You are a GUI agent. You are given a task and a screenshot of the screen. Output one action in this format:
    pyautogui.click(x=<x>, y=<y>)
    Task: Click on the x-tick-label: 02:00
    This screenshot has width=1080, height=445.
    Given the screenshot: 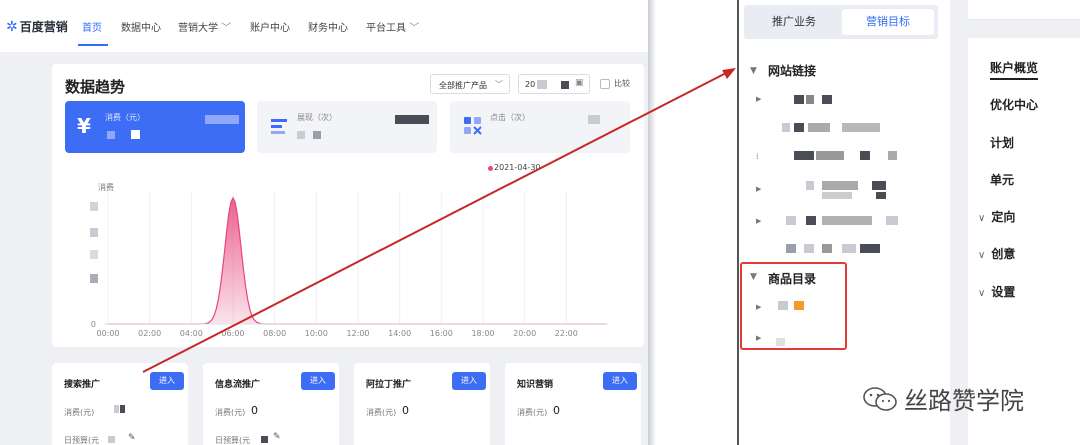 What is the action you would take?
    pyautogui.click(x=149, y=333)
    